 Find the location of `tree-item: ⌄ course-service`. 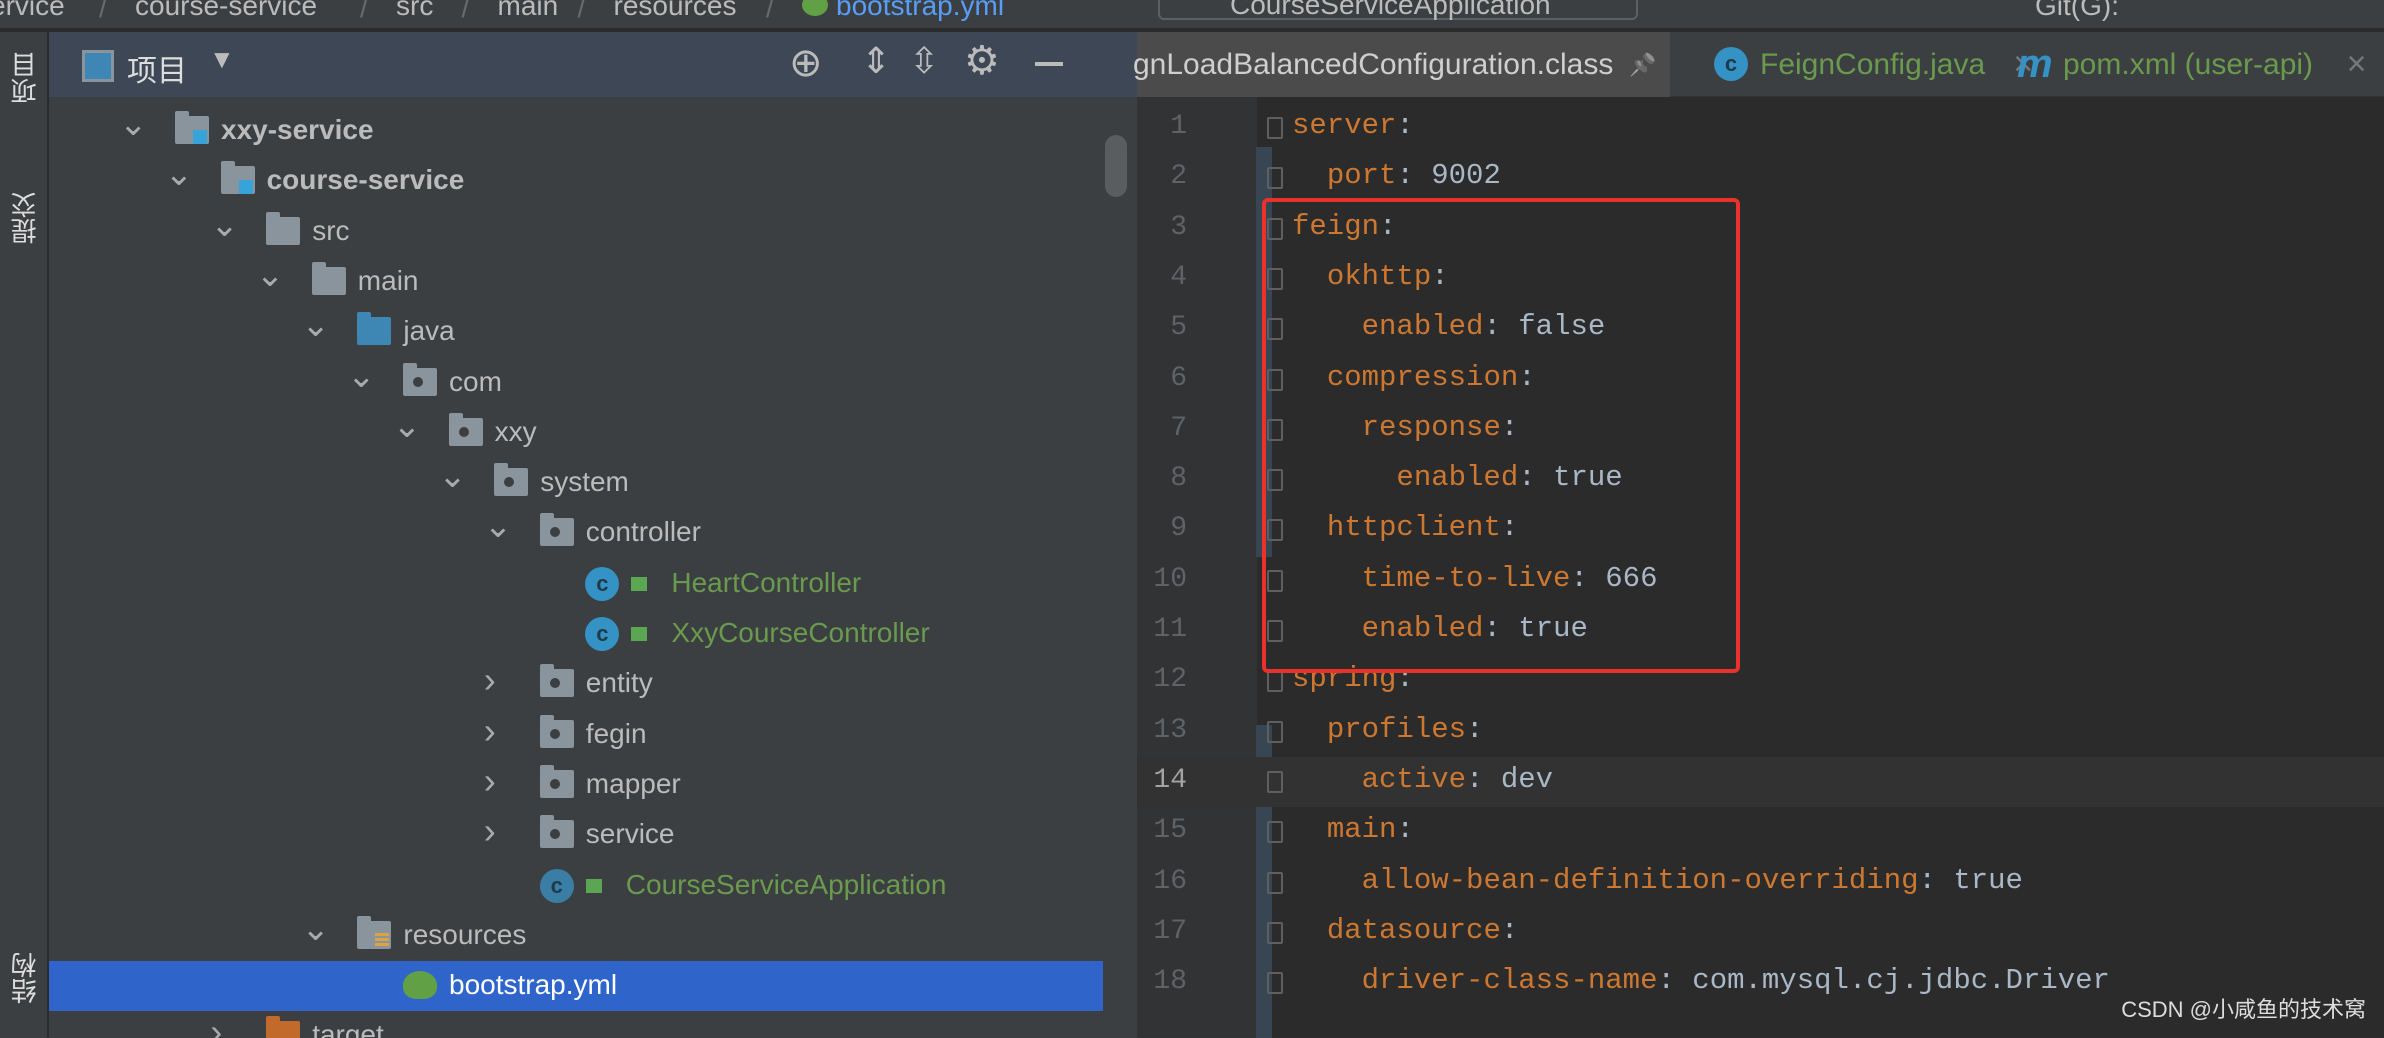

tree-item: ⌄ course-service is located at coordinates (576, 180).